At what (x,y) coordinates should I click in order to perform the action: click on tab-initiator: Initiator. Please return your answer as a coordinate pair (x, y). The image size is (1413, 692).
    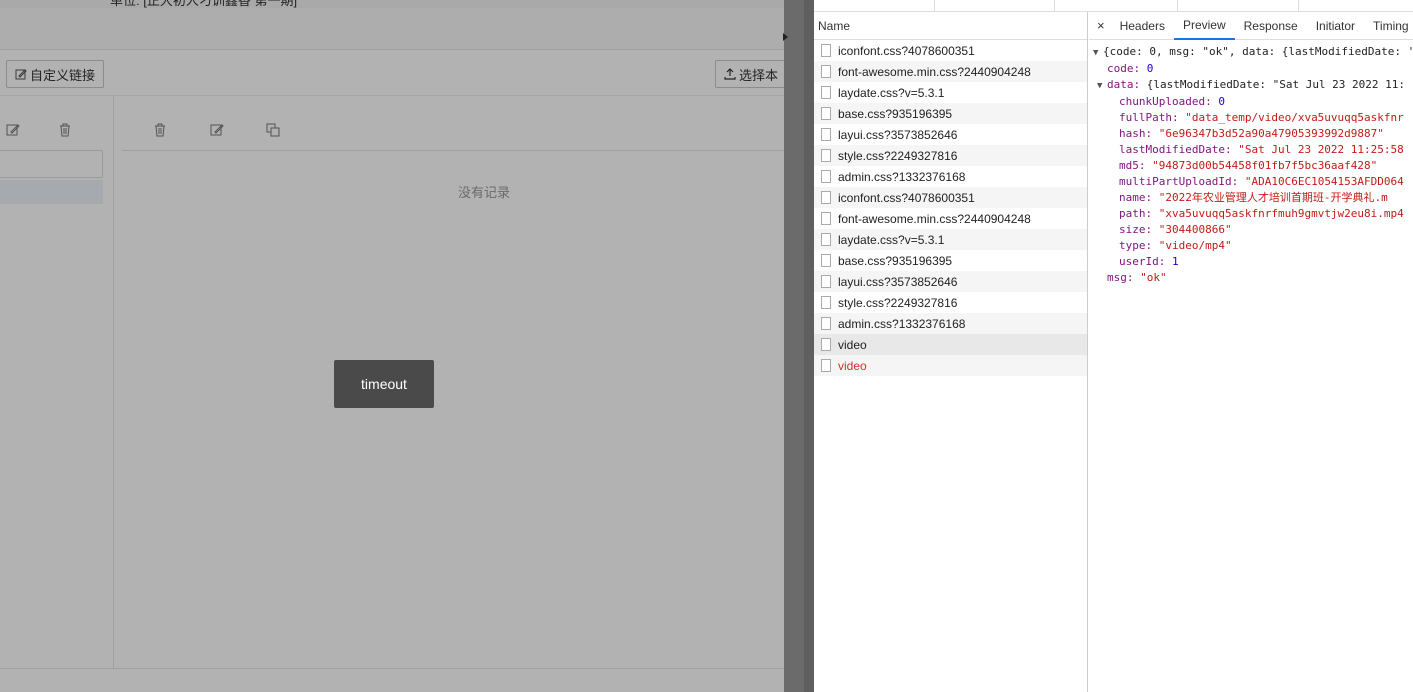
    Looking at the image, I should click on (1335, 26).